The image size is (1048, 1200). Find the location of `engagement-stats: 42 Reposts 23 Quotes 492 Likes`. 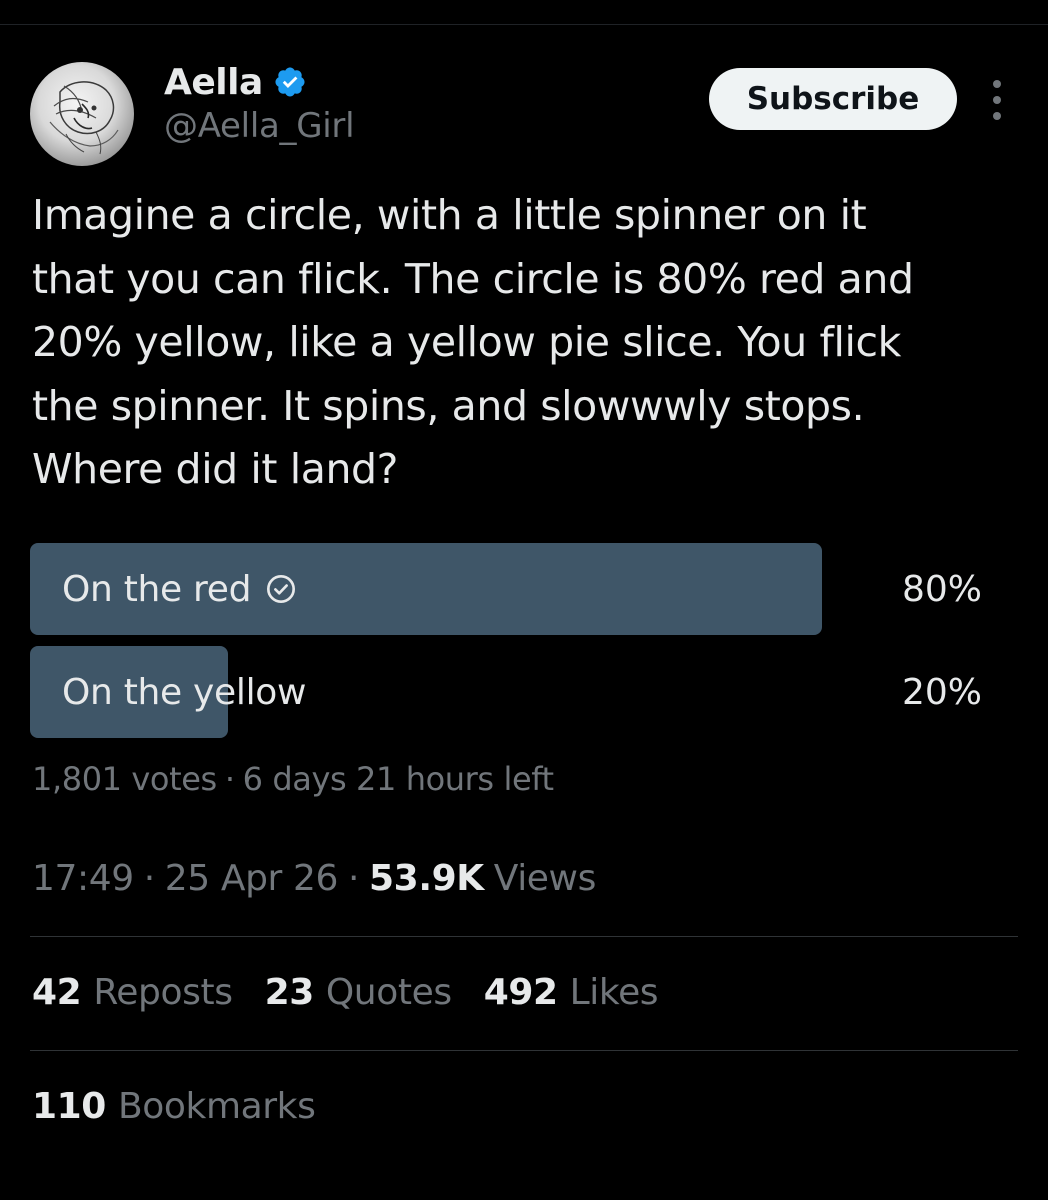

engagement-stats: 42 Reposts 23 Quotes 492 Likes is located at coordinates (361, 992).